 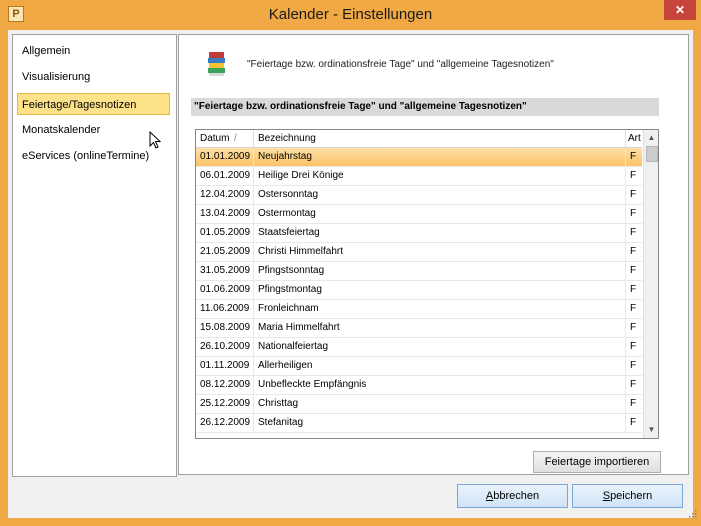 What do you see at coordinates (440, 385) in the screenshot?
I see `cell-bezeichnung: Unbefleckte Empfängnis` at bounding box center [440, 385].